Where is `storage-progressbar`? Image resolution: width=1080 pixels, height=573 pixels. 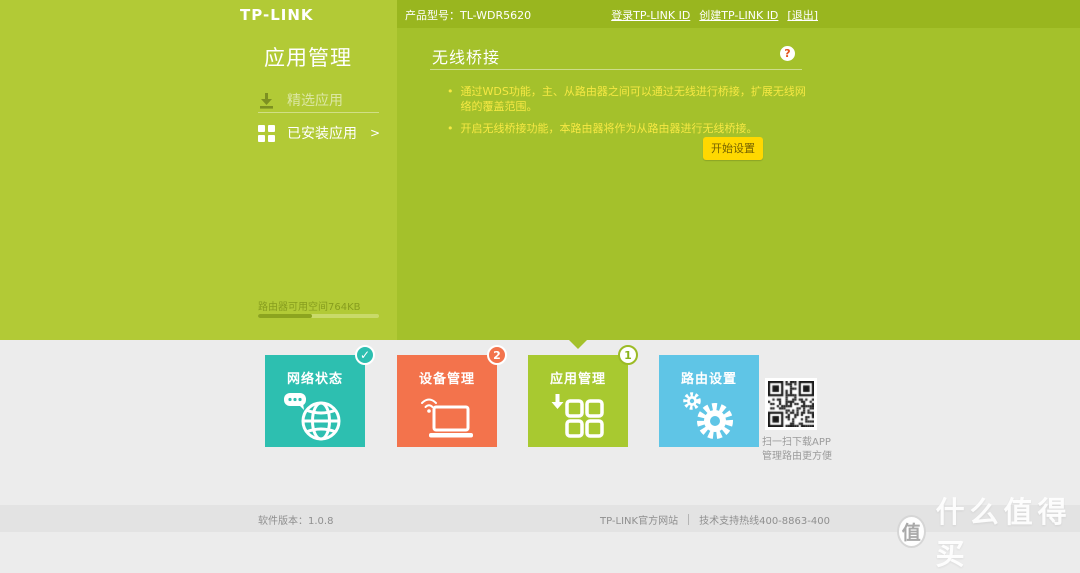
storage-progressbar is located at coordinates (318, 316).